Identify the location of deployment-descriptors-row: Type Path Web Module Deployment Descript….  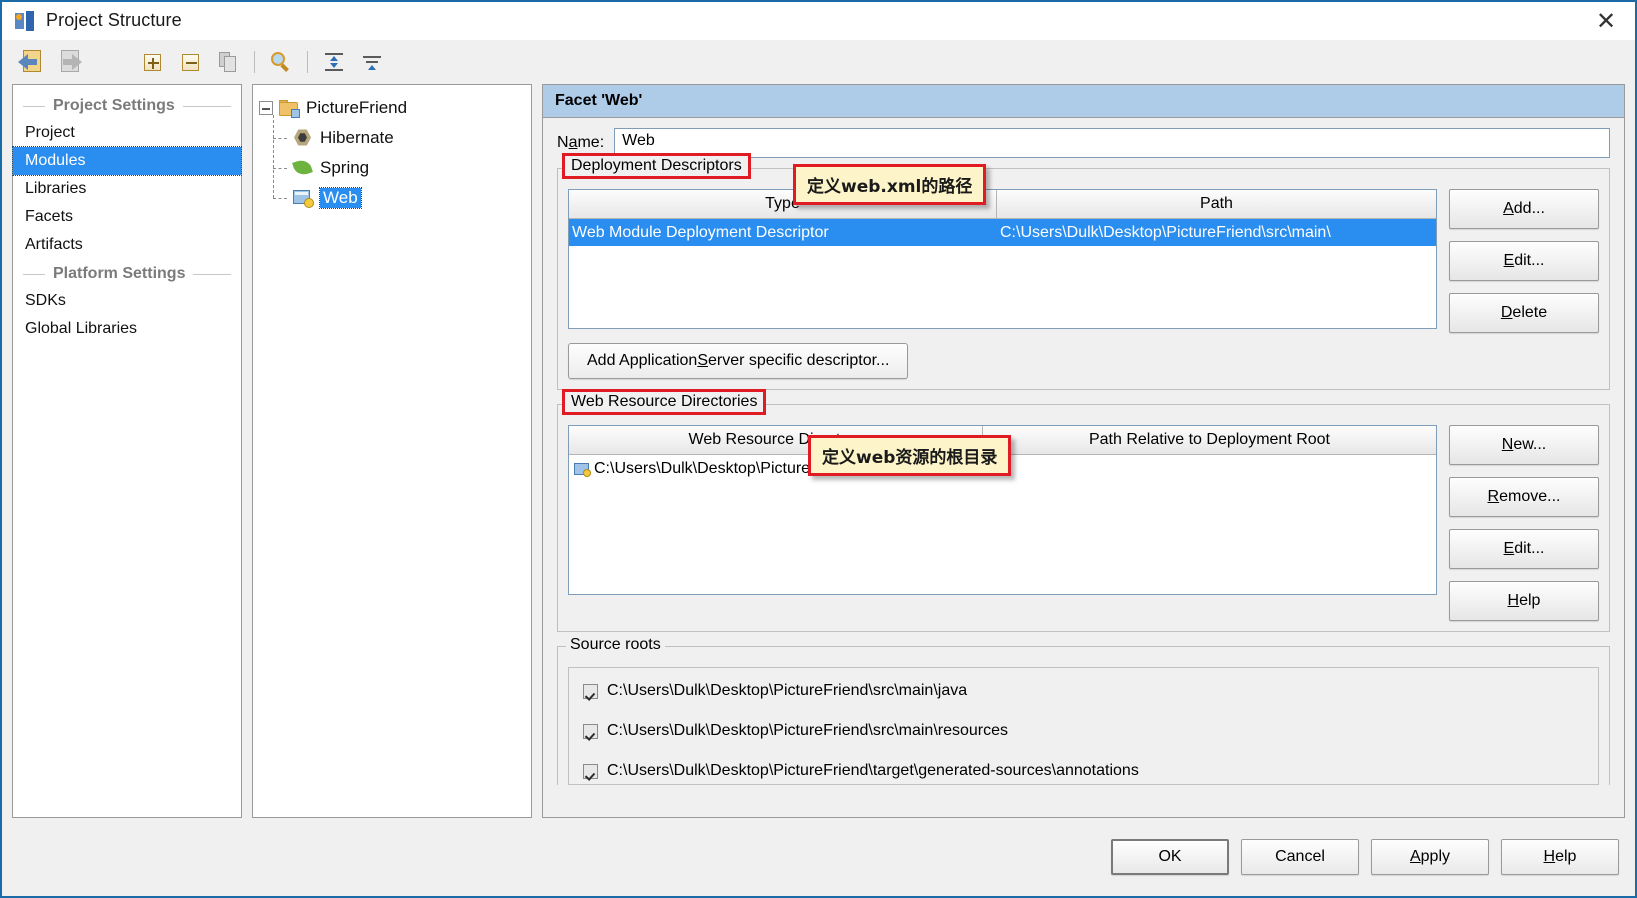
(1083, 261).